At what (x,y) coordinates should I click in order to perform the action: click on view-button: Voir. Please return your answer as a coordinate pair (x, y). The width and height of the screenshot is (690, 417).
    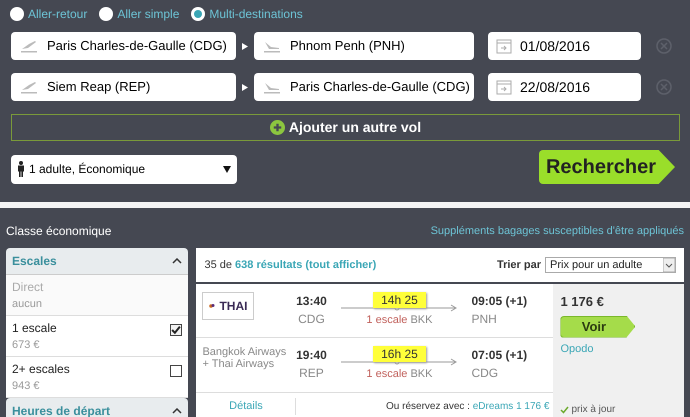
    Looking at the image, I should click on (598, 327).